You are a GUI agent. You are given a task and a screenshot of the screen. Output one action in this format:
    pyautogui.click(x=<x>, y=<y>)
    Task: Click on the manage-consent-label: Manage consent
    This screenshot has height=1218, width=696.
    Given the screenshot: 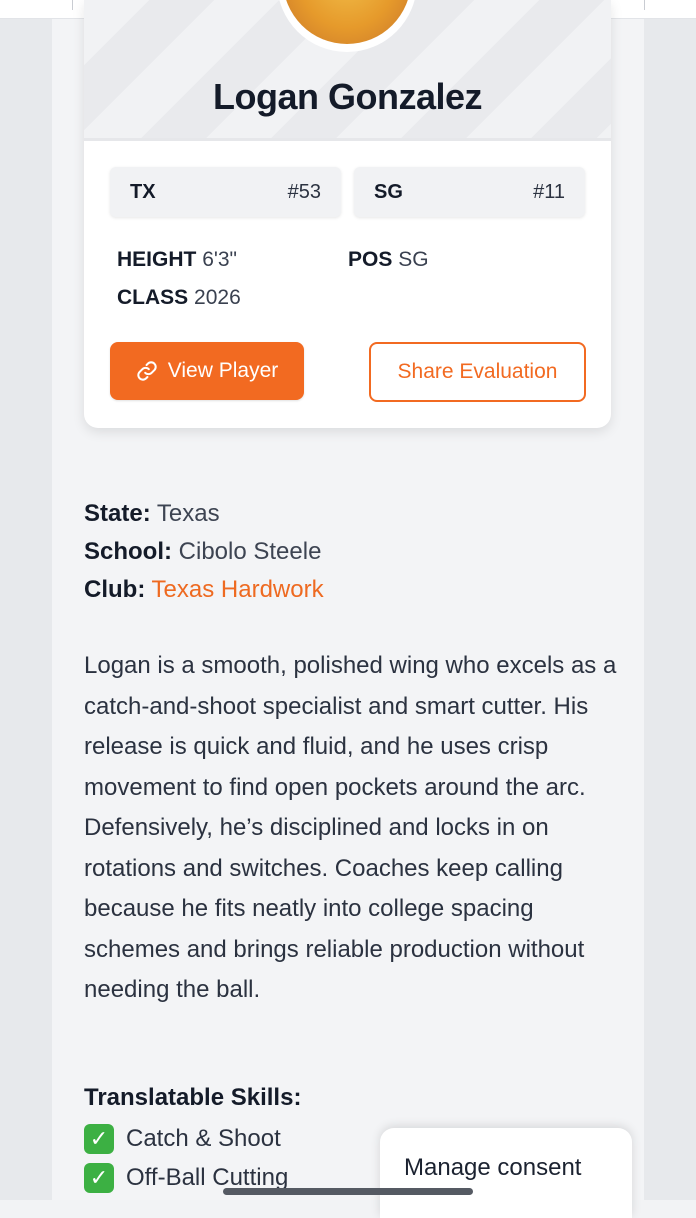 What is the action you would take?
    pyautogui.click(x=493, y=1167)
    